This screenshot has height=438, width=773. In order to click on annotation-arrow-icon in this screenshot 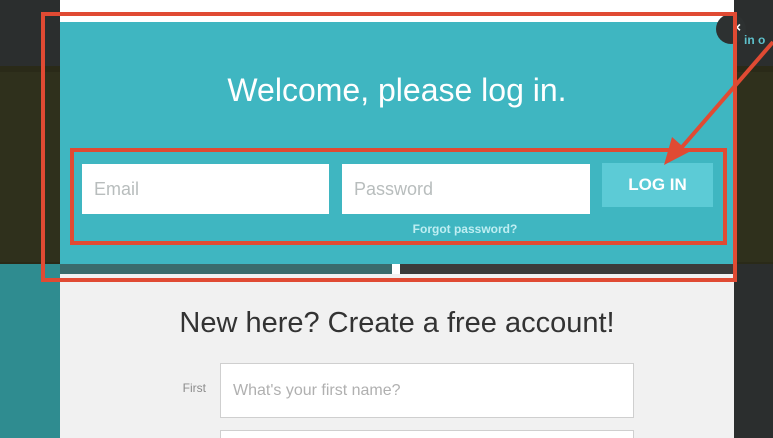, I will do `click(718, 102)`.